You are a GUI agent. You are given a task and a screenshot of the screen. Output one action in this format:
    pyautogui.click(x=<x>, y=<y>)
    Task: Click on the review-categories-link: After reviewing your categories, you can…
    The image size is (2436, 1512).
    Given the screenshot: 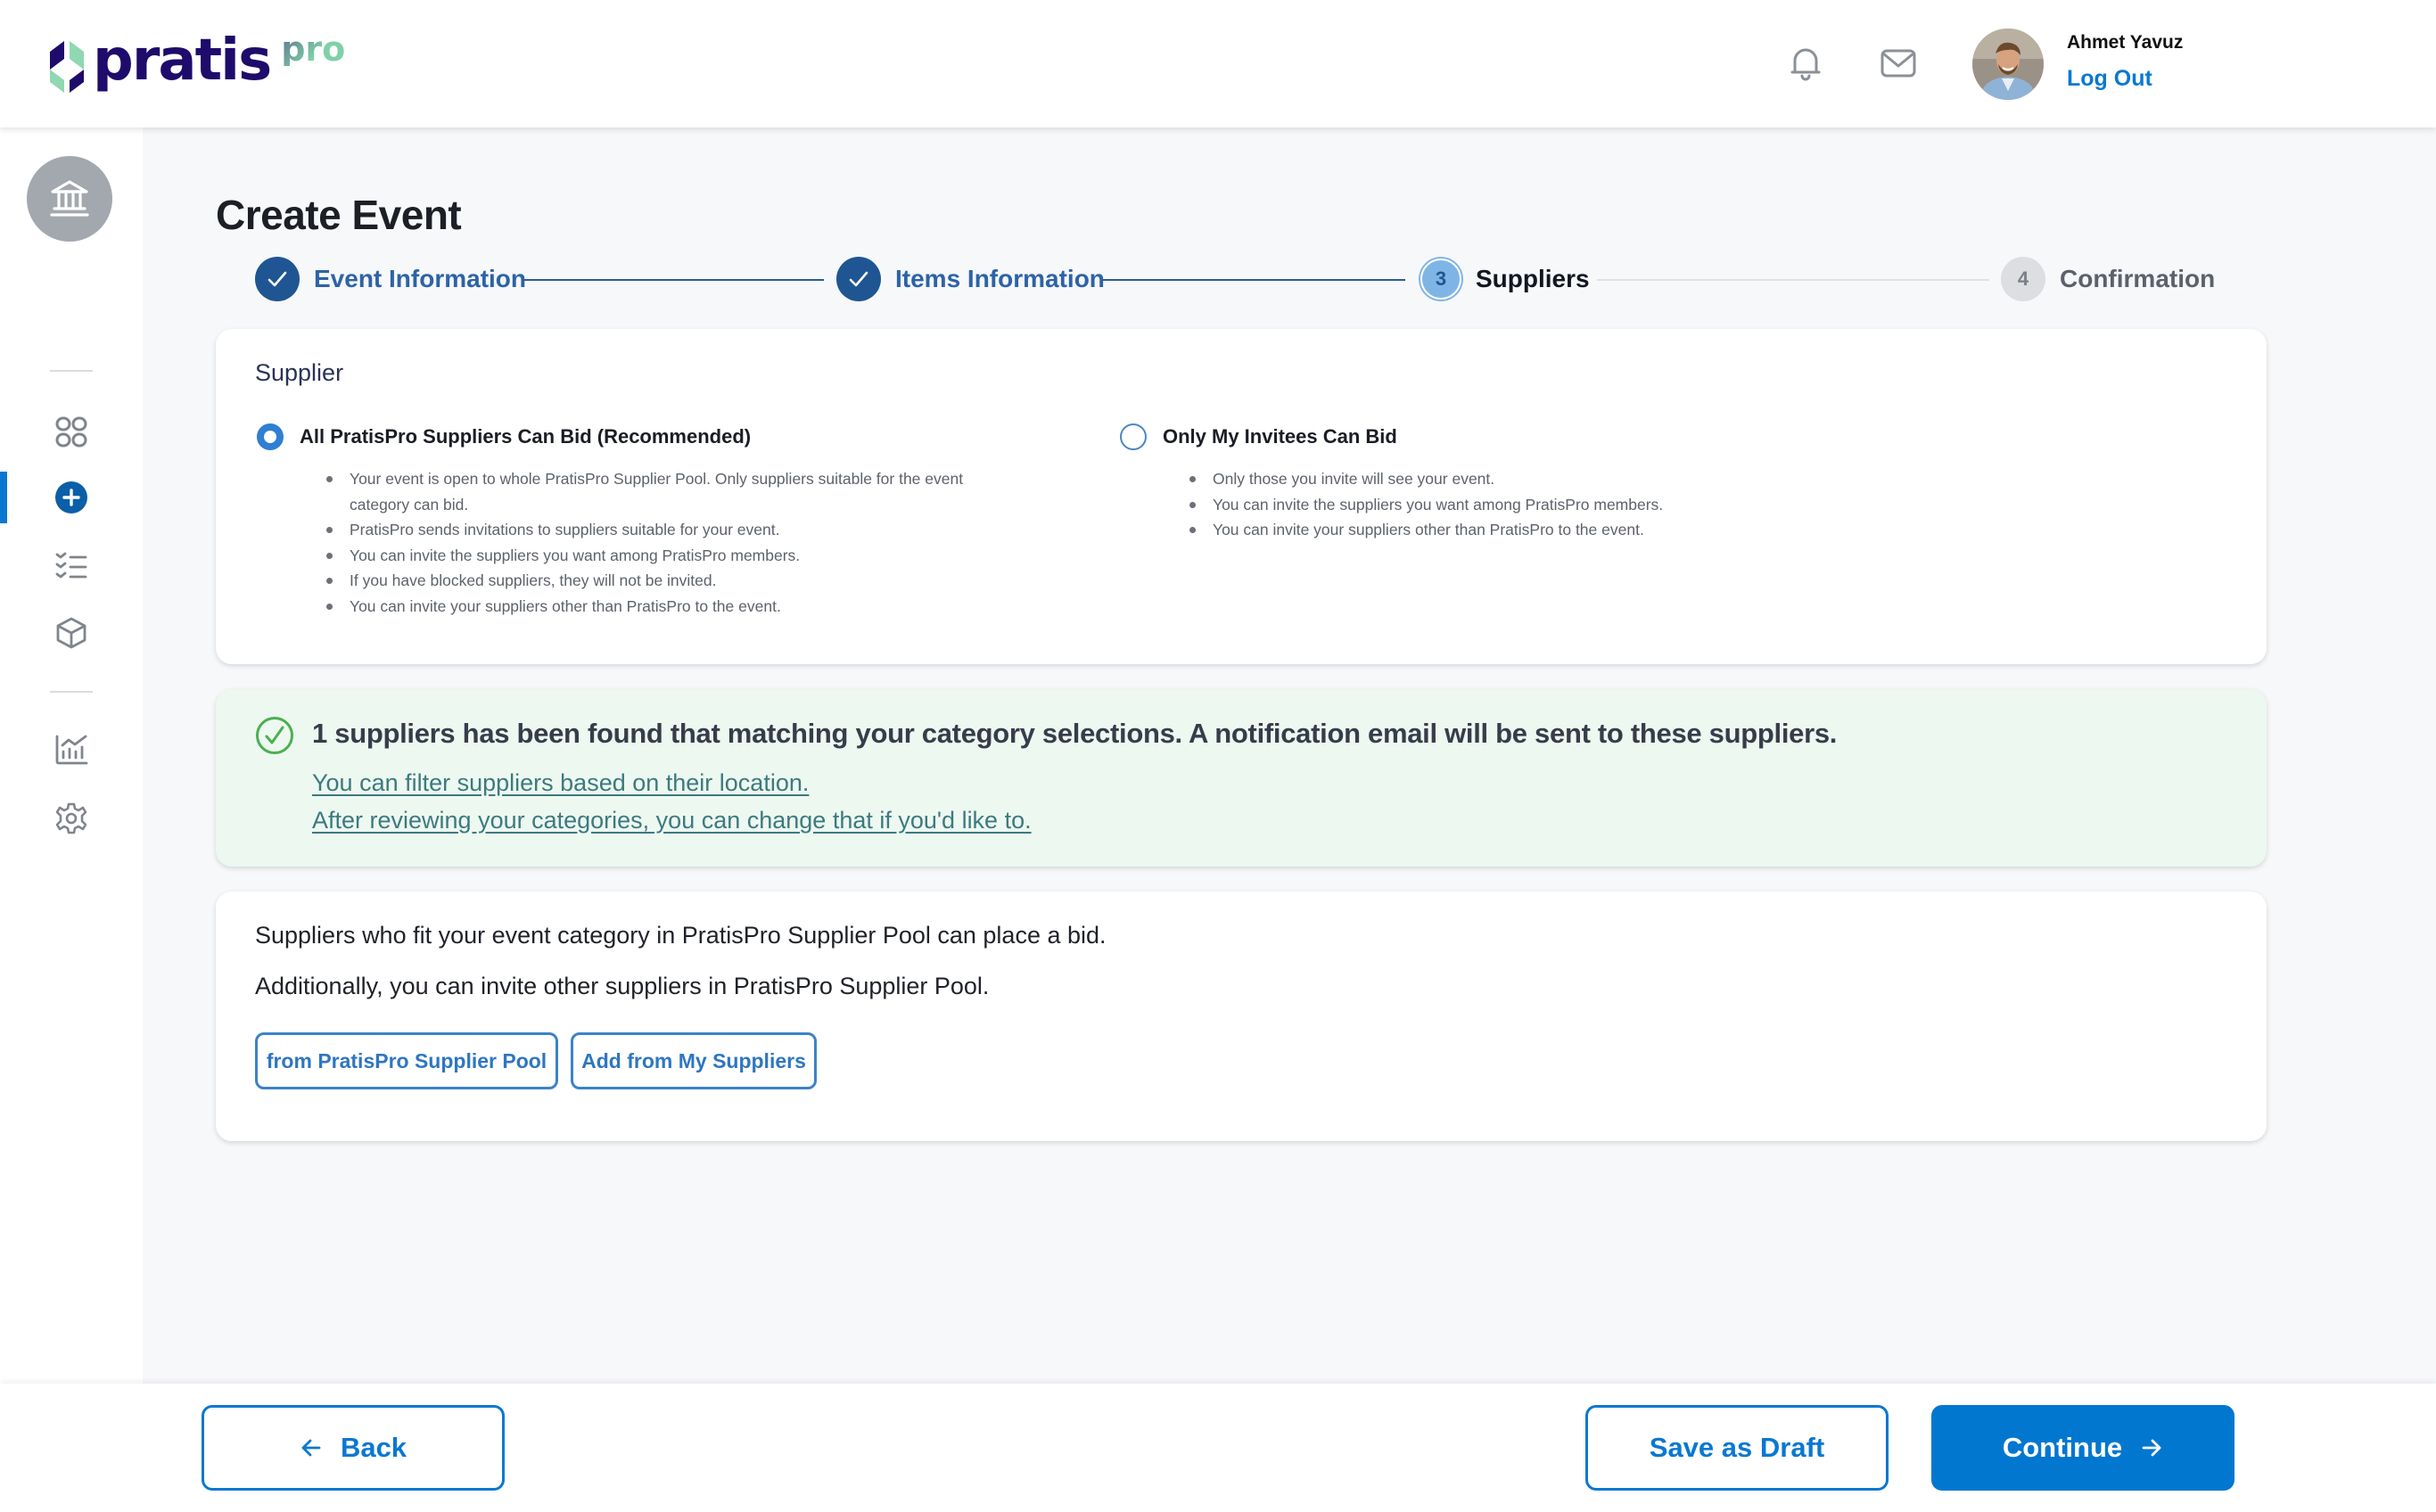 What is the action you would take?
    pyautogui.click(x=672, y=820)
    